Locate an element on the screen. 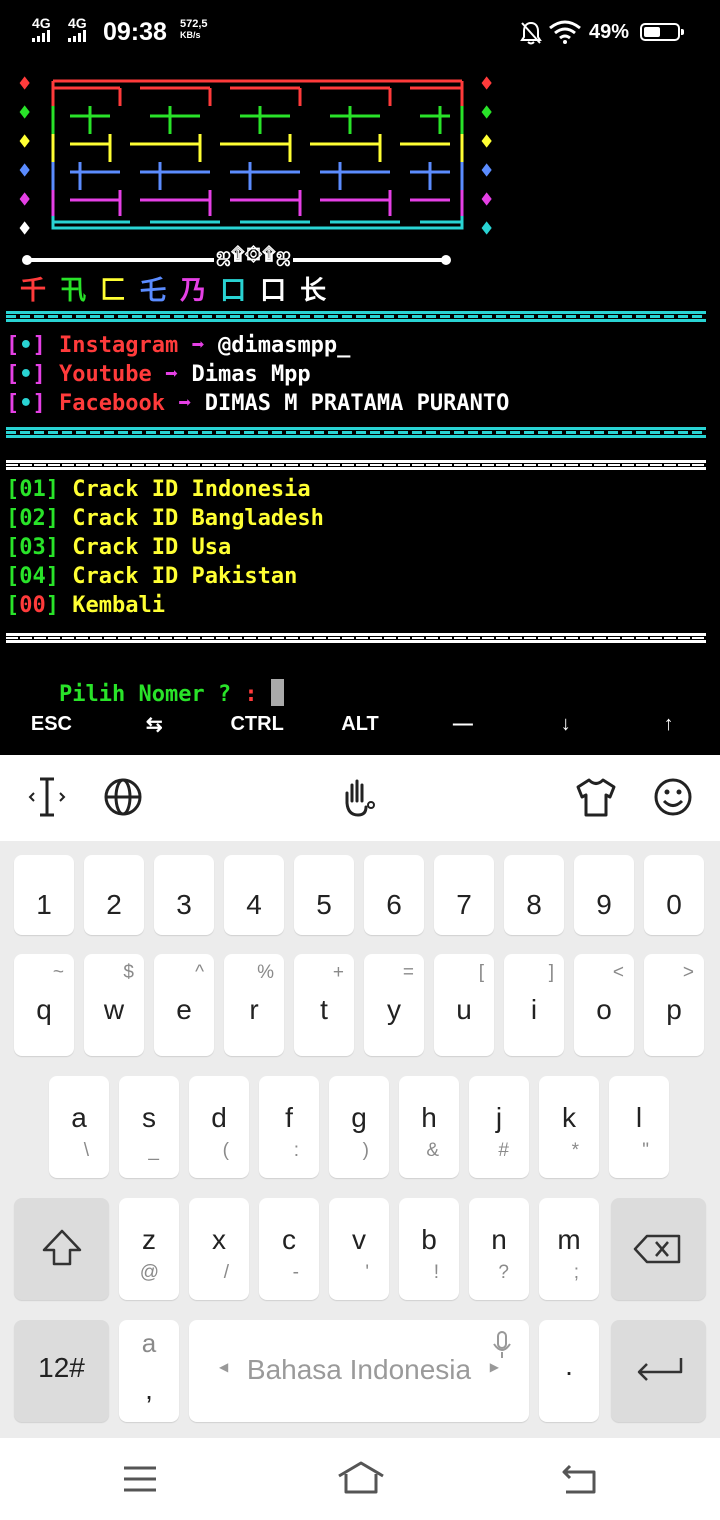  menu-bracket: ] is located at coordinates (59, 489).